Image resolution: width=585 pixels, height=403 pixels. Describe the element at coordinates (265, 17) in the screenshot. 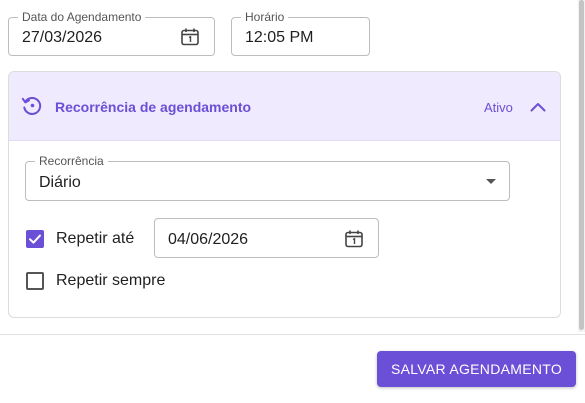

I see `time-field-label: Horário` at that location.